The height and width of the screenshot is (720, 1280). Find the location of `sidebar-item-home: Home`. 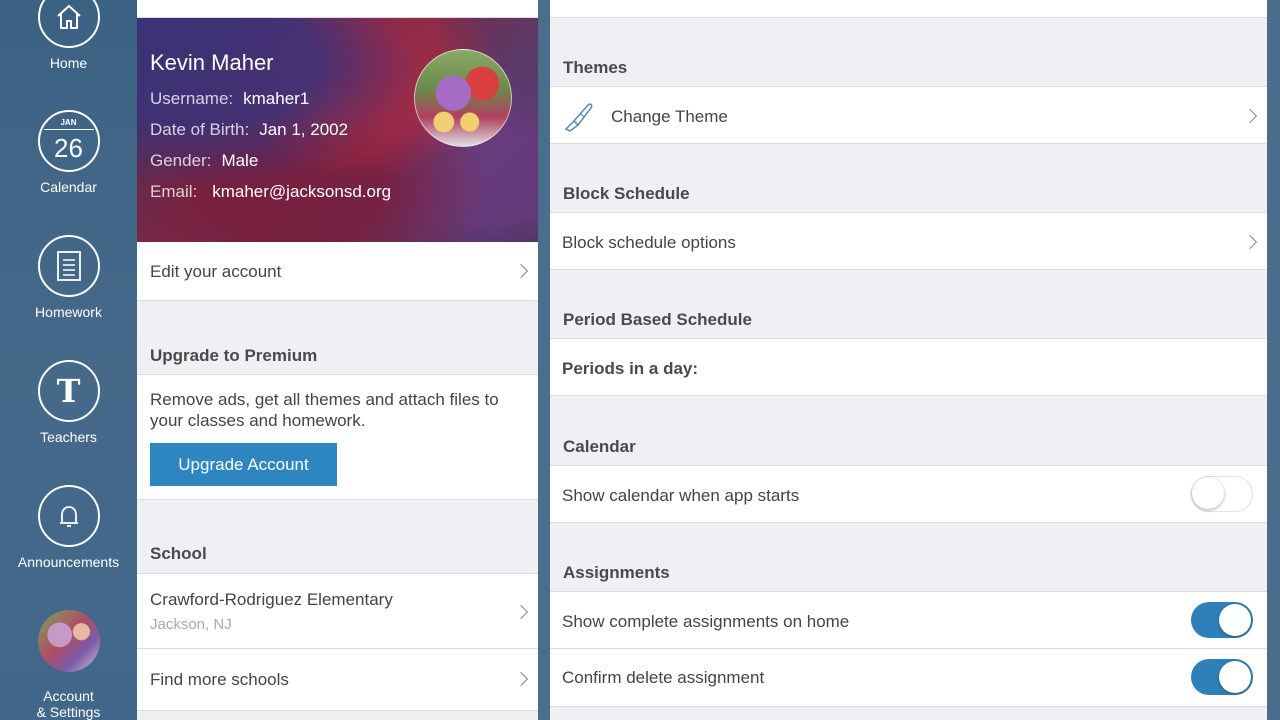

sidebar-item-home: Home is located at coordinates (68, 35).